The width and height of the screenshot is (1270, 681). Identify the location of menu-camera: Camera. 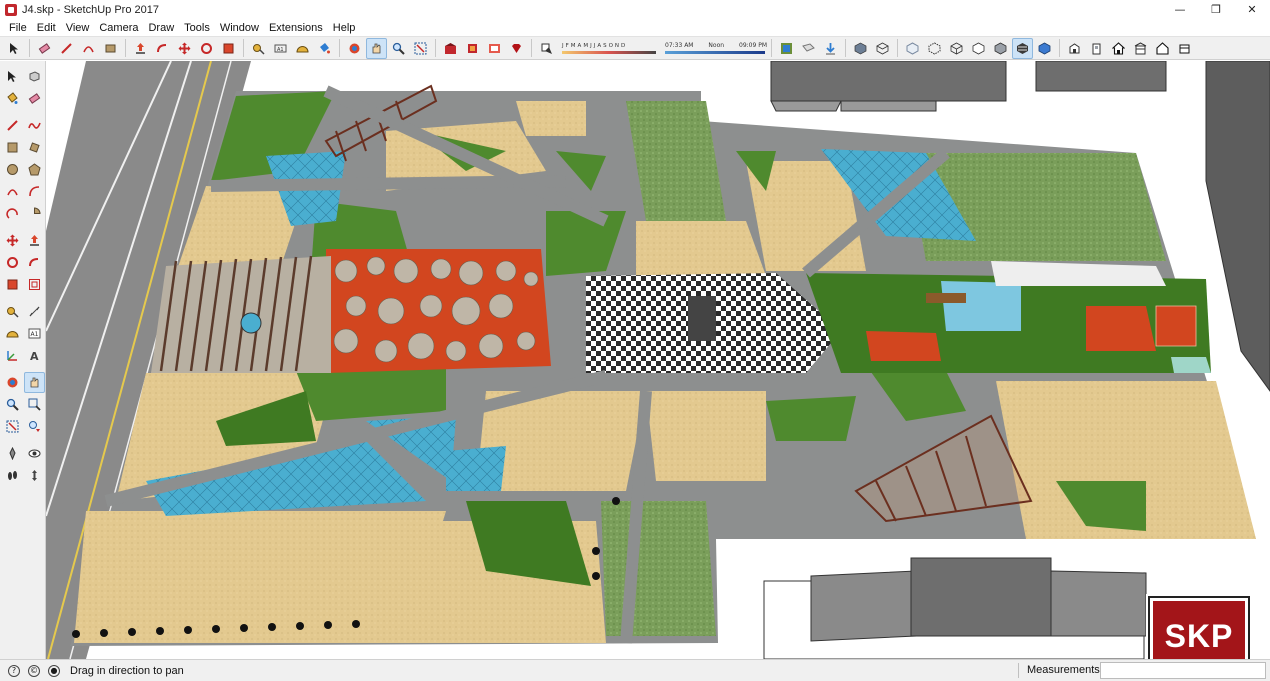
(118, 28).